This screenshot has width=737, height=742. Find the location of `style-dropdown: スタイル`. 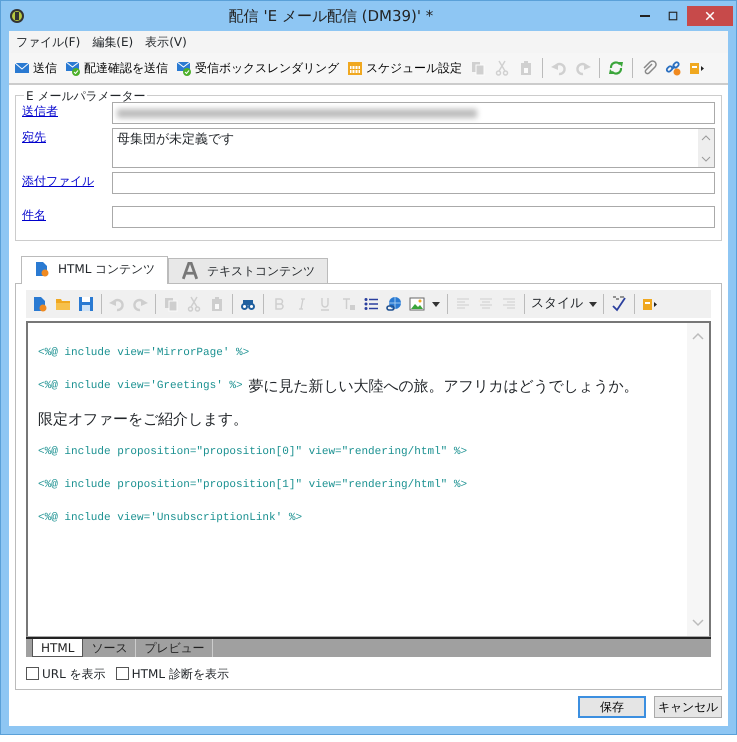

style-dropdown: スタイル is located at coordinates (564, 304).